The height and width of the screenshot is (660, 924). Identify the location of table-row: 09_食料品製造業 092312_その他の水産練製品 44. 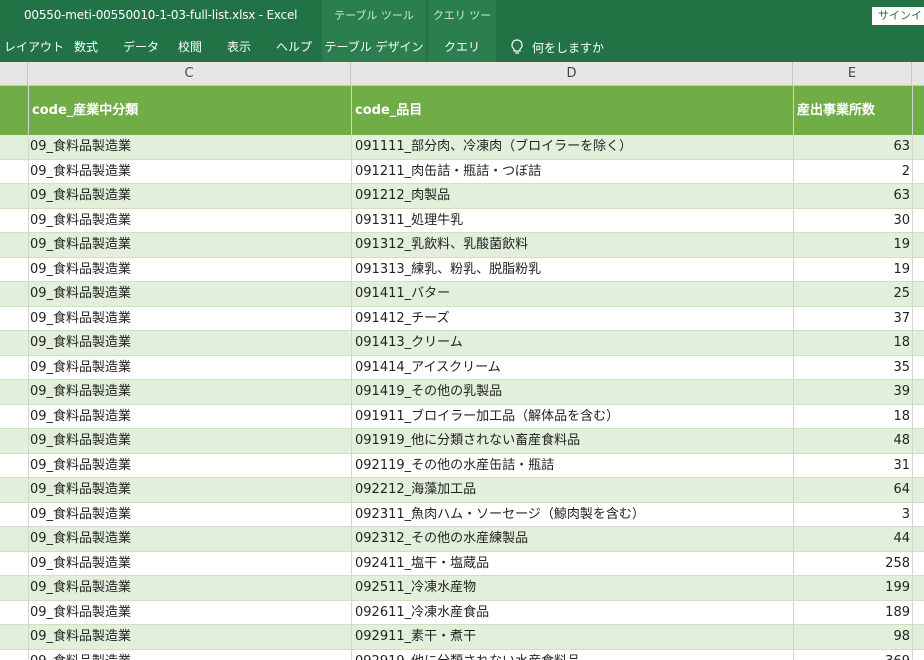
(462, 539).